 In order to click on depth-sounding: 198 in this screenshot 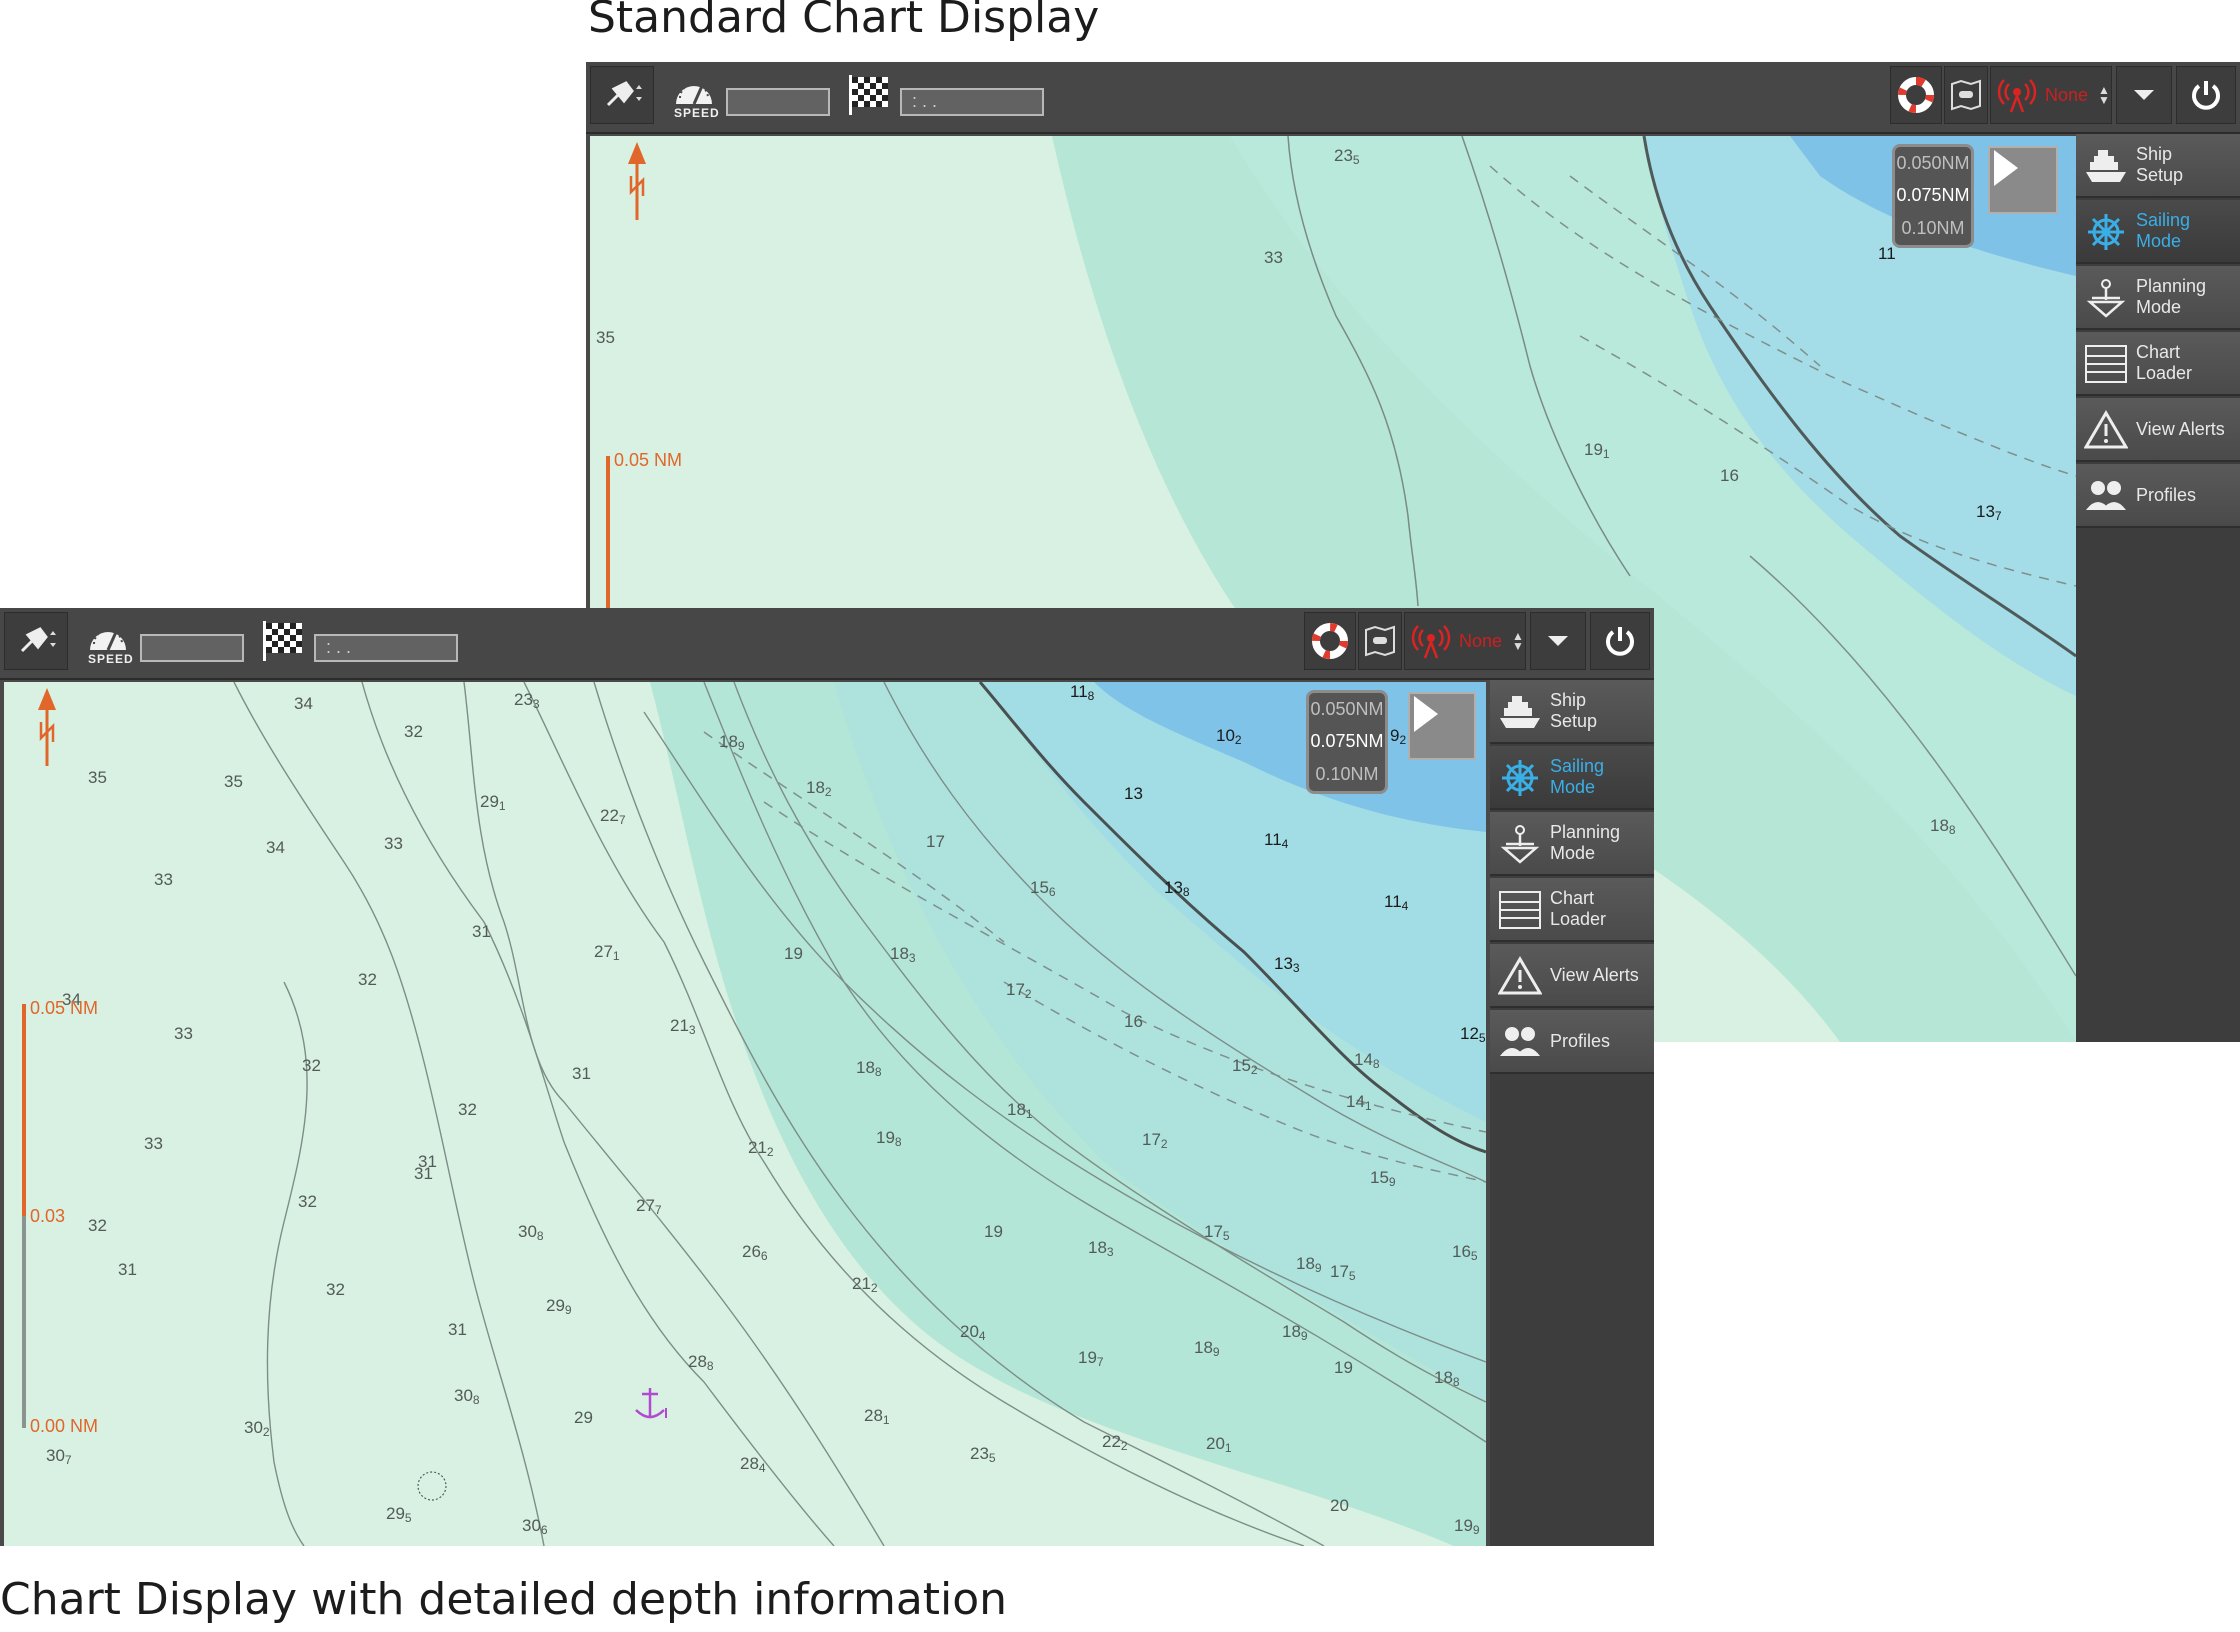, I will do `click(889, 1138)`.